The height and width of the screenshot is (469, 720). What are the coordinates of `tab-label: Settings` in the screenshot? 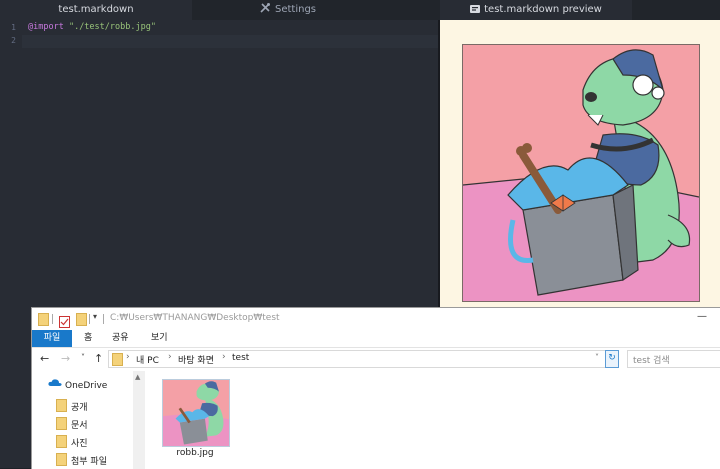 It's located at (295, 9).